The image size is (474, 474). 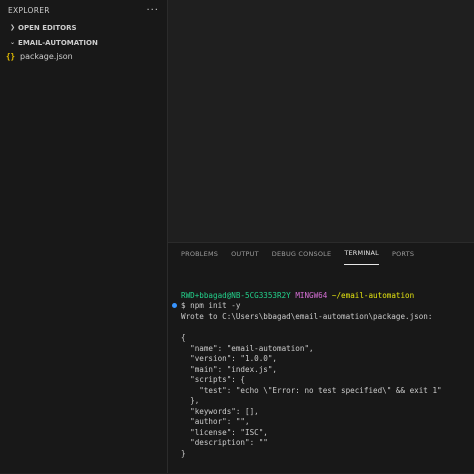 I want to click on terminal-line: "license": "ISC",, so click(x=224, y=432).